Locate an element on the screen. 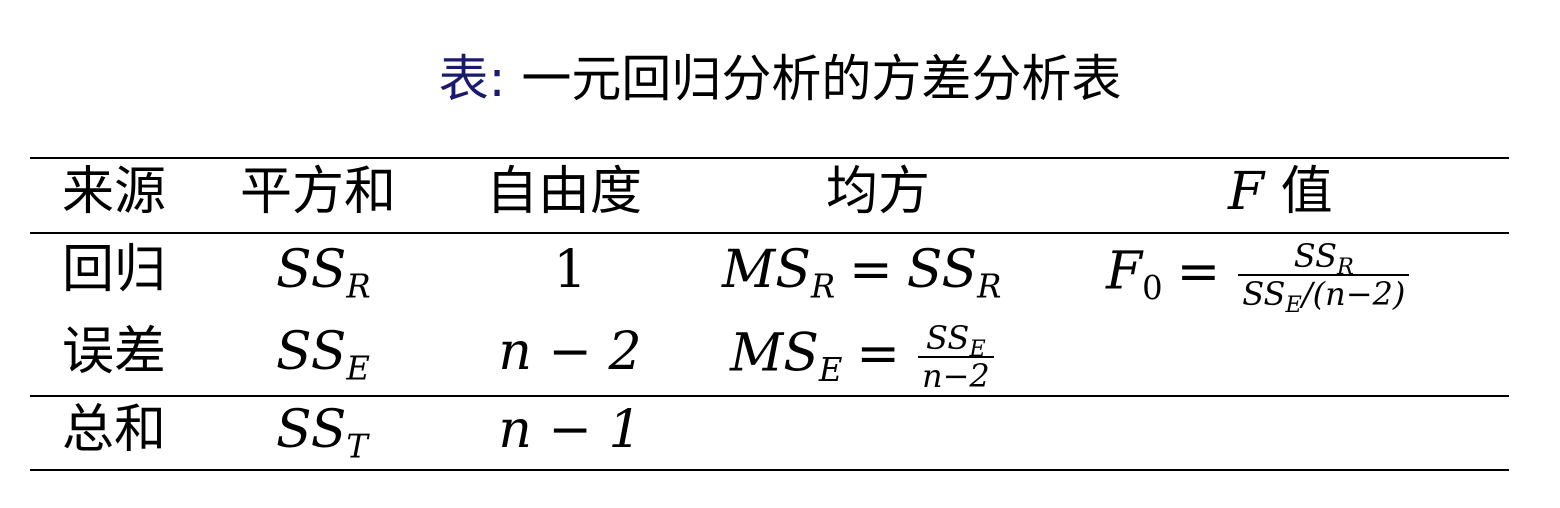 The image size is (1560, 508). bottom-rule is located at coordinates (769, 470).